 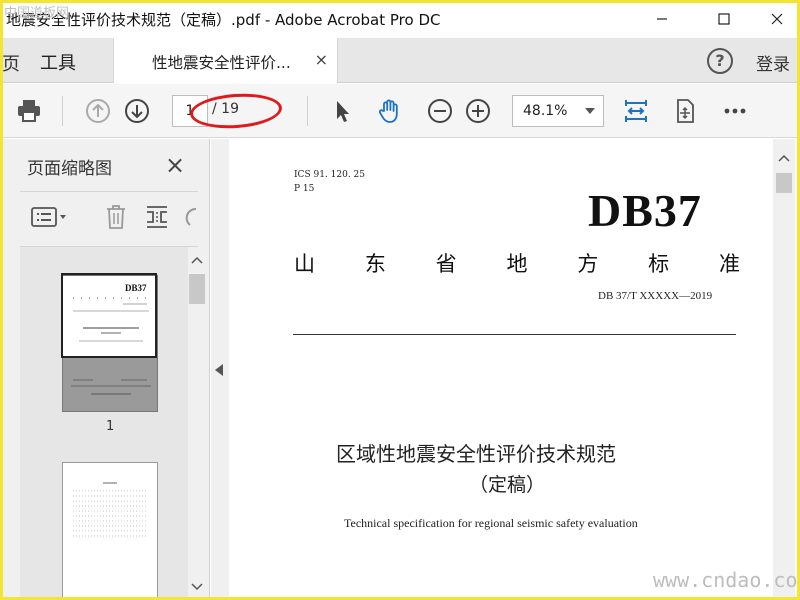 I want to click on standard-char: 方, so click(x=588, y=264).